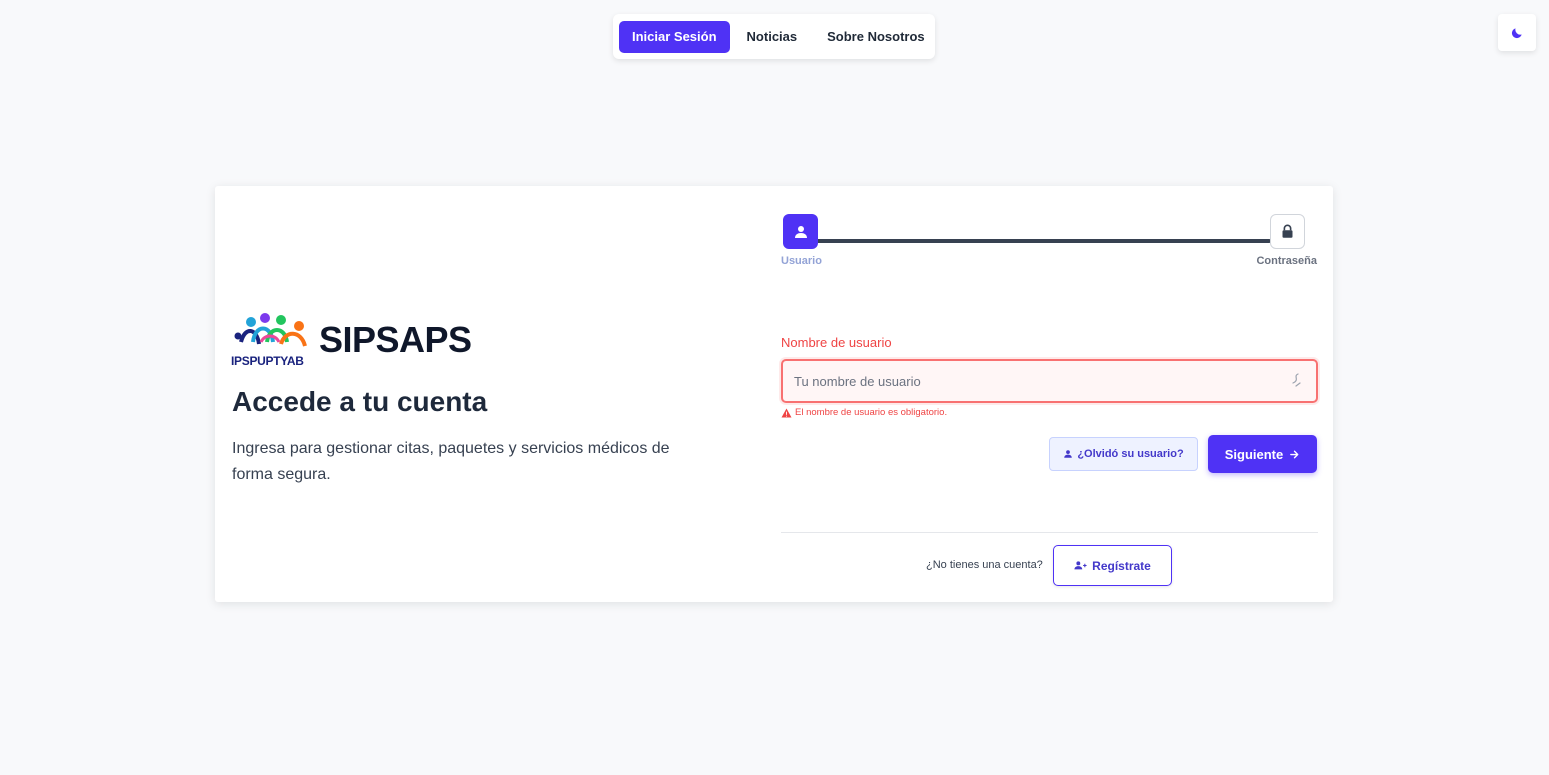  What do you see at coordinates (1294, 454) in the screenshot?
I see `arrow-right-icon` at bounding box center [1294, 454].